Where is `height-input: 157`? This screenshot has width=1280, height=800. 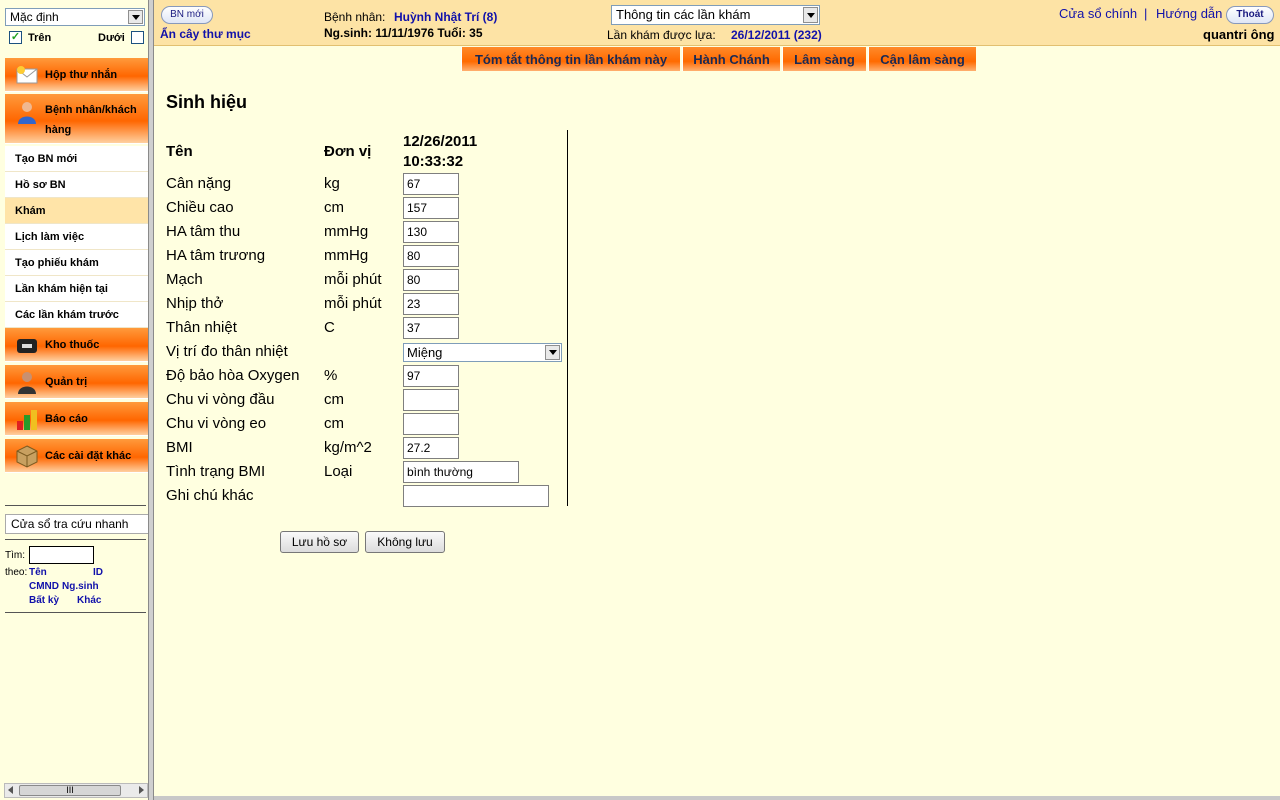 height-input: 157 is located at coordinates (431, 208).